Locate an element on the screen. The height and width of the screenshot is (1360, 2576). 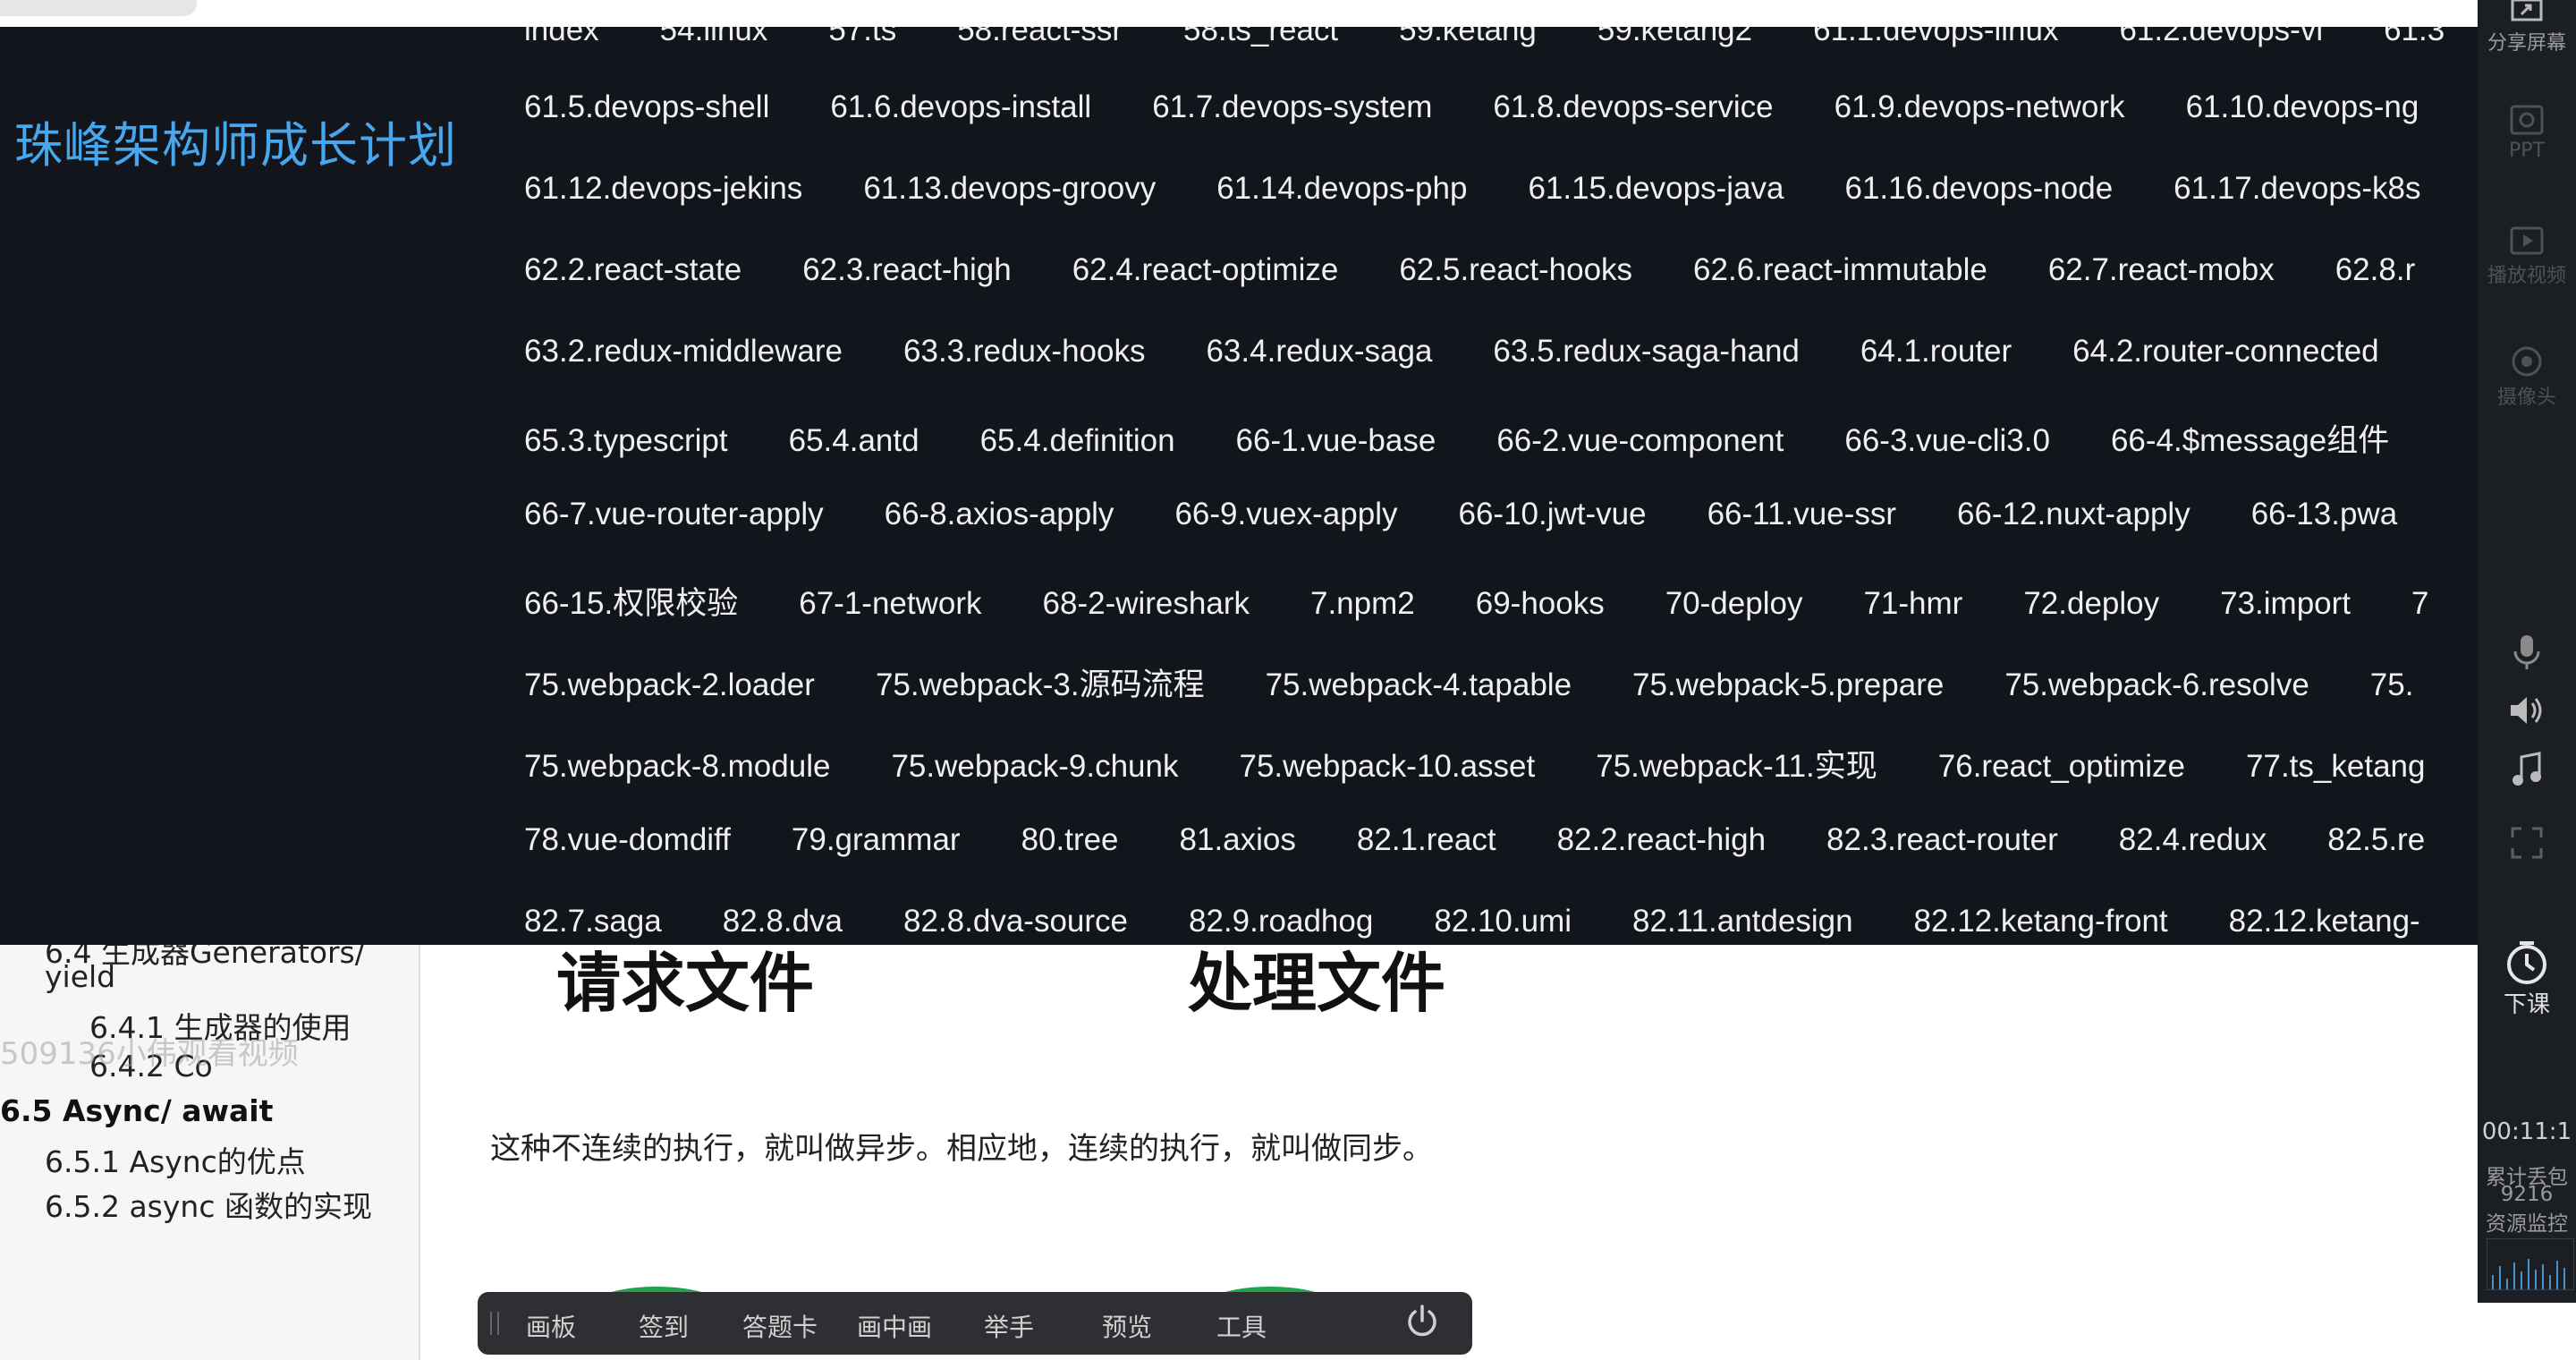
nav-link: 82.12.ketang- is located at coordinates (2324, 922).